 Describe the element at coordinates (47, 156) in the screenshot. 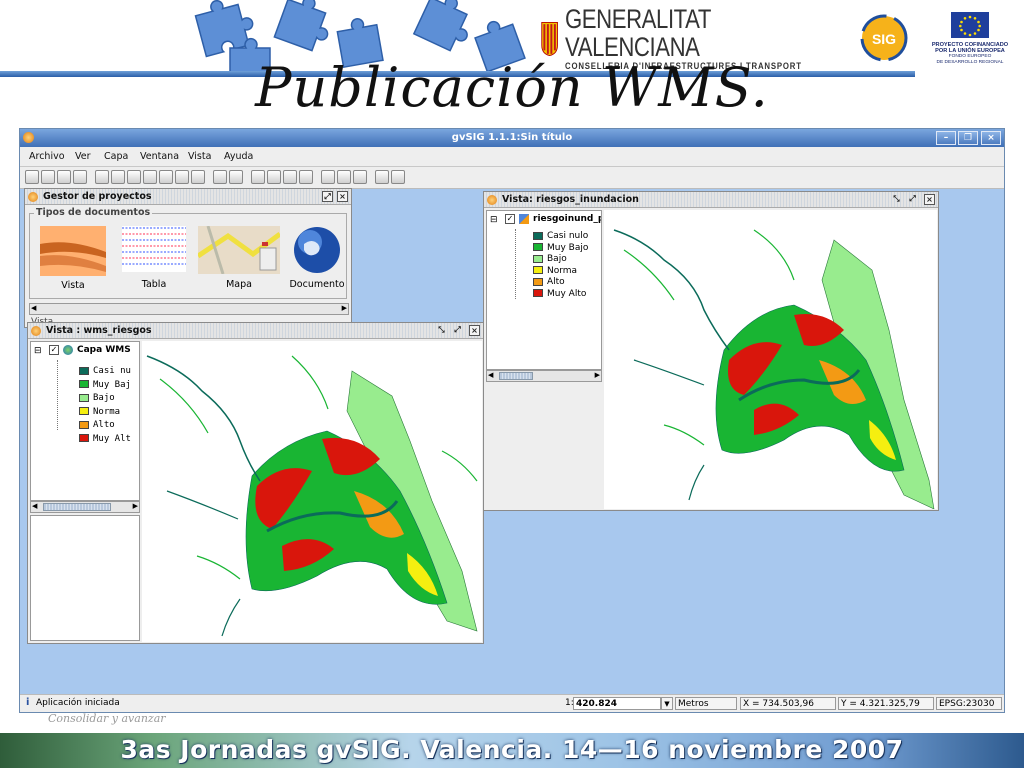

I see `menu-archivo: Archivo` at that location.